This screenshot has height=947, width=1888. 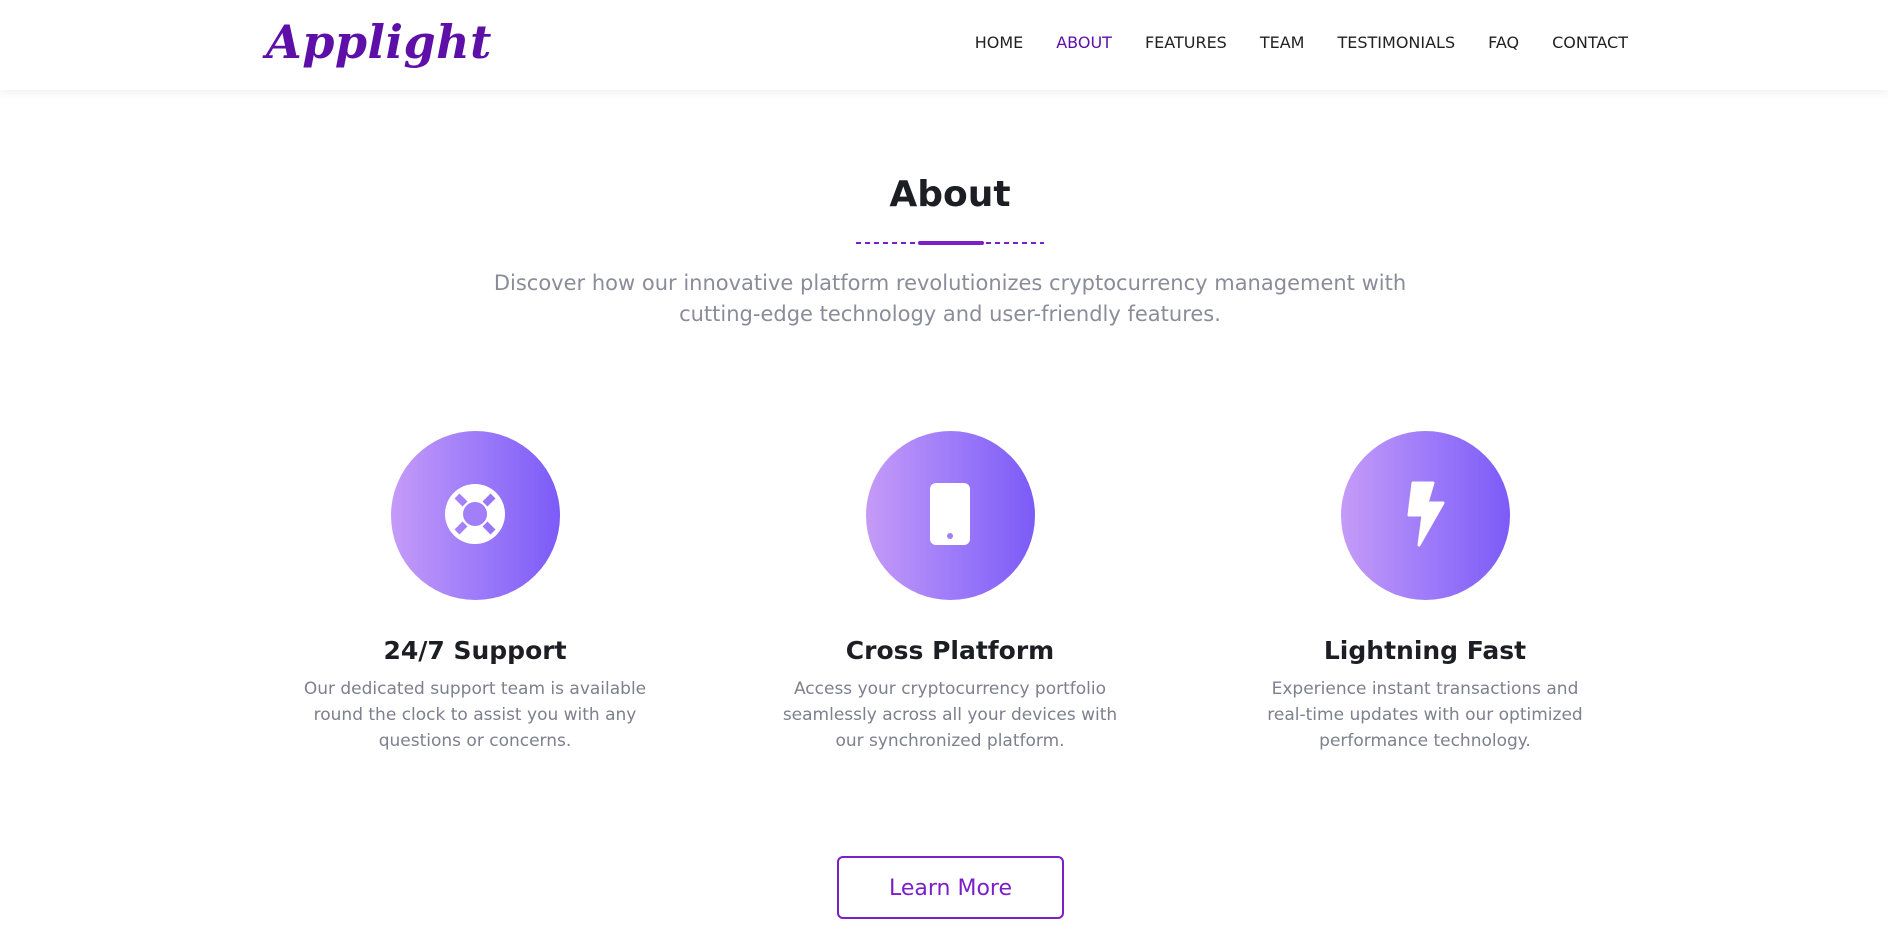 I want to click on lightning-bolt-icon, so click(x=1425, y=516).